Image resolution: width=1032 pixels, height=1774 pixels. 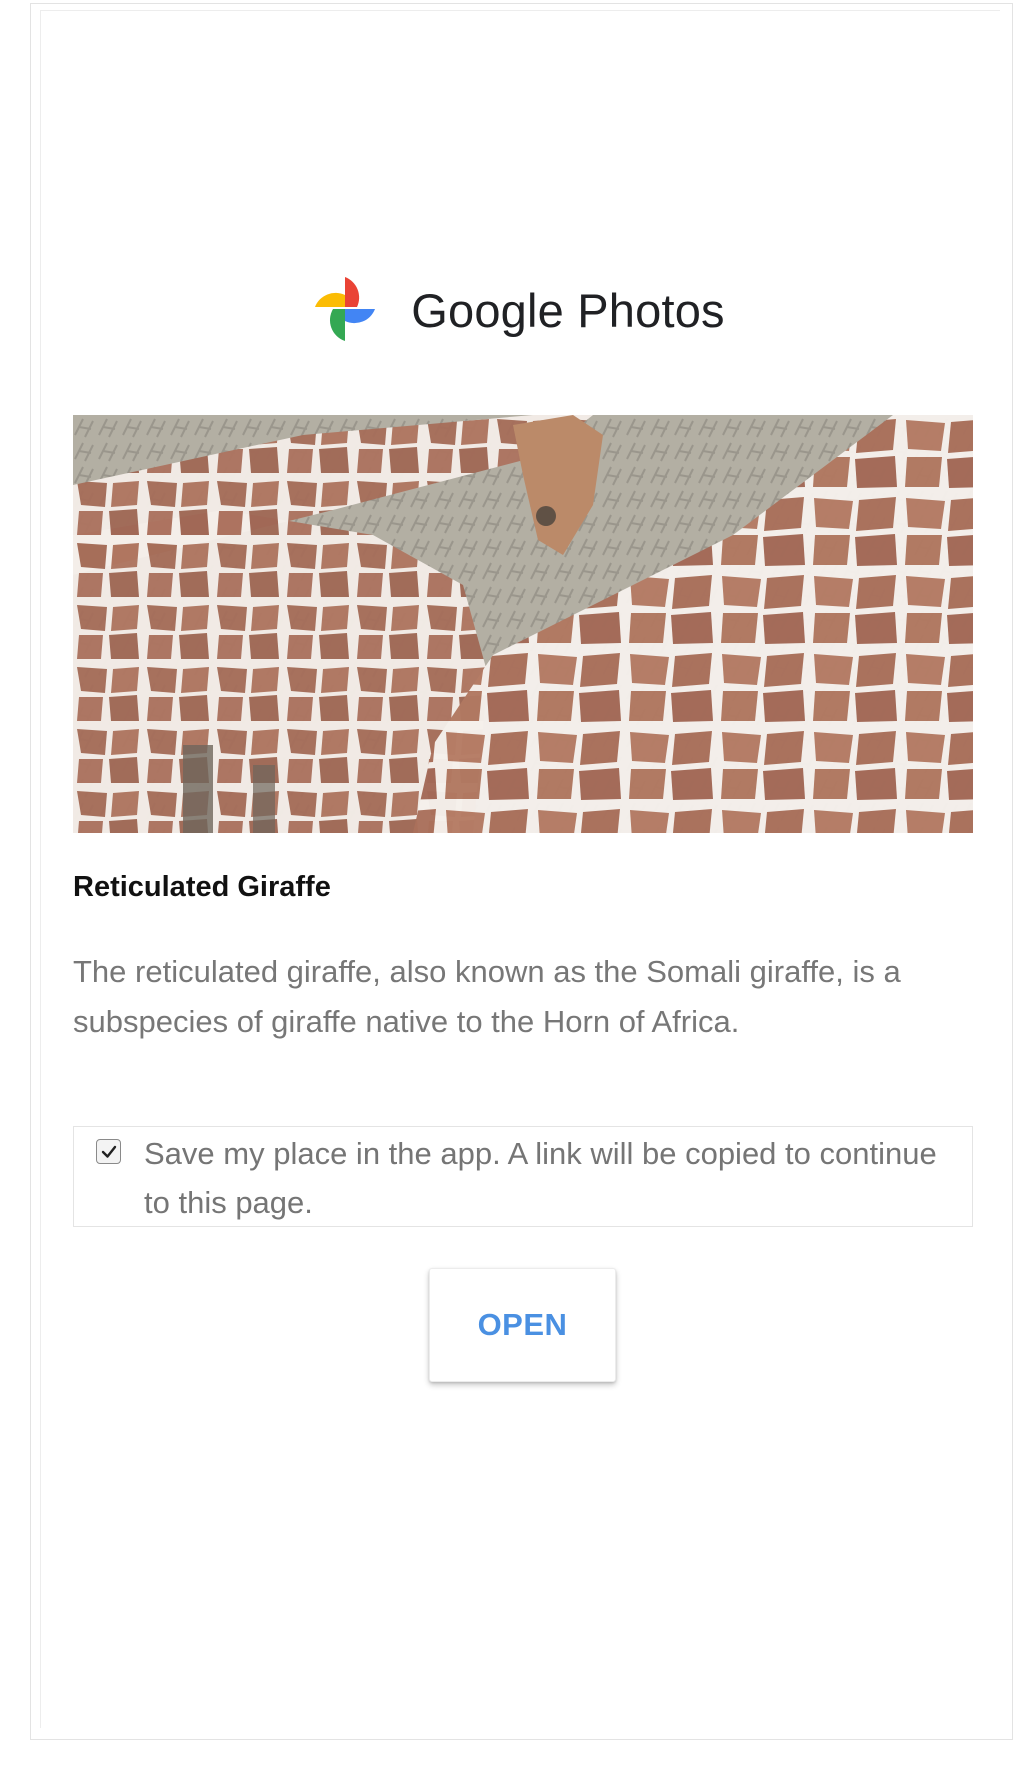 I want to click on app-header: Google Photos, so click(x=516, y=310).